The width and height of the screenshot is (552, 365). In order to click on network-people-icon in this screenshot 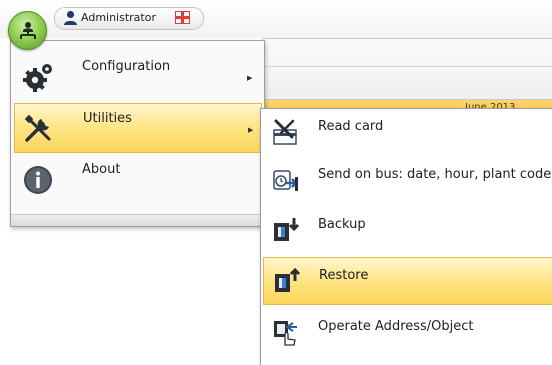, I will do `click(28, 30)`.